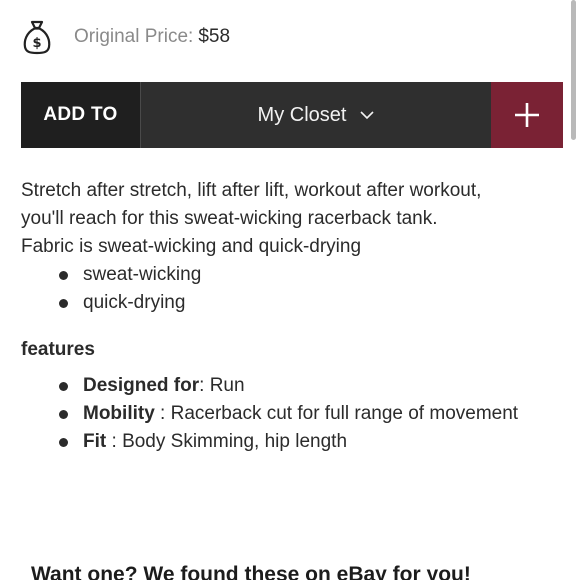 The width and height of the screenshot is (580, 580). Describe the element at coordinates (367, 114) in the screenshot. I see `chevron-down-icon` at that location.